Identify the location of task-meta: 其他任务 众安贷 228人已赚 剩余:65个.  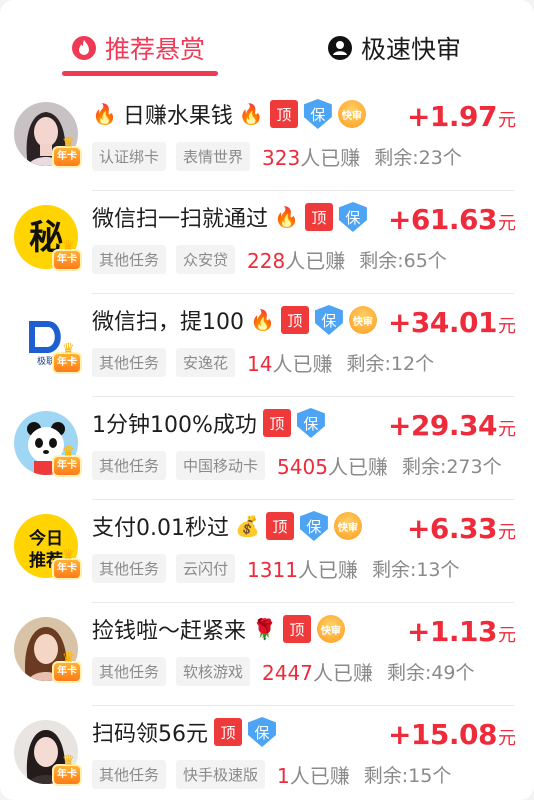
(269, 259).